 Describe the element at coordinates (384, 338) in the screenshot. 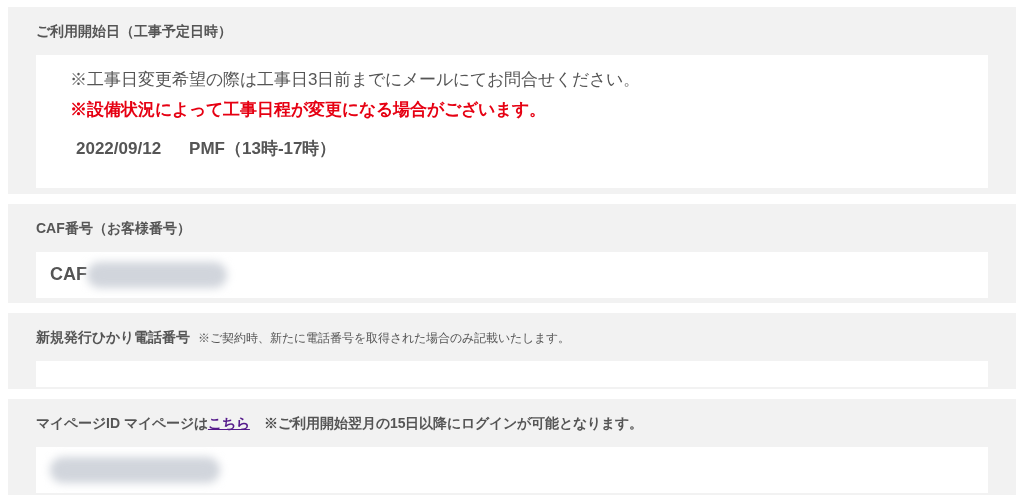

I see `hint-text: ※ご契約時、新たに電話番号を取得された場合のみ記載いたします。` at that location.